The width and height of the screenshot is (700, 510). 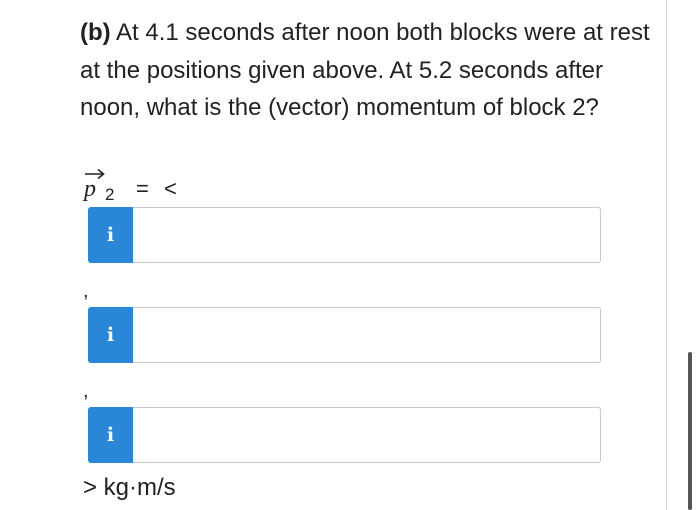 What do you see at coordinates (142, 188) in the screenshot?
I see `equals-sign: =` at bounding box center [142, 188].